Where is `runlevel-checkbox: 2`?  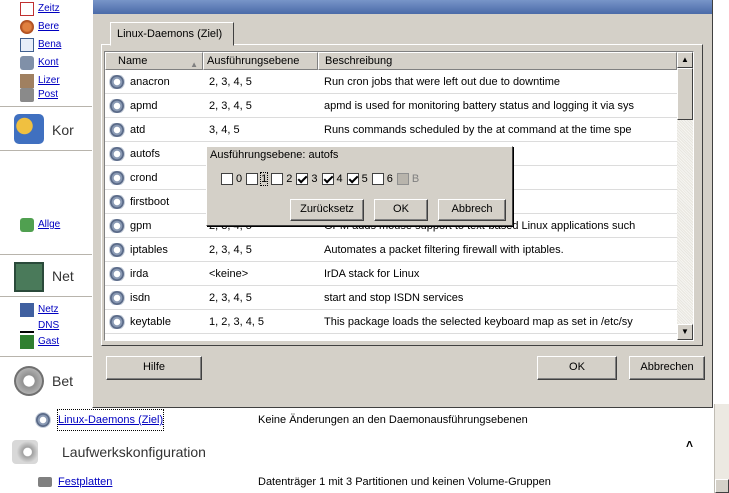 runlevel-checkbox: 2 is located at coordinates (281, 179).